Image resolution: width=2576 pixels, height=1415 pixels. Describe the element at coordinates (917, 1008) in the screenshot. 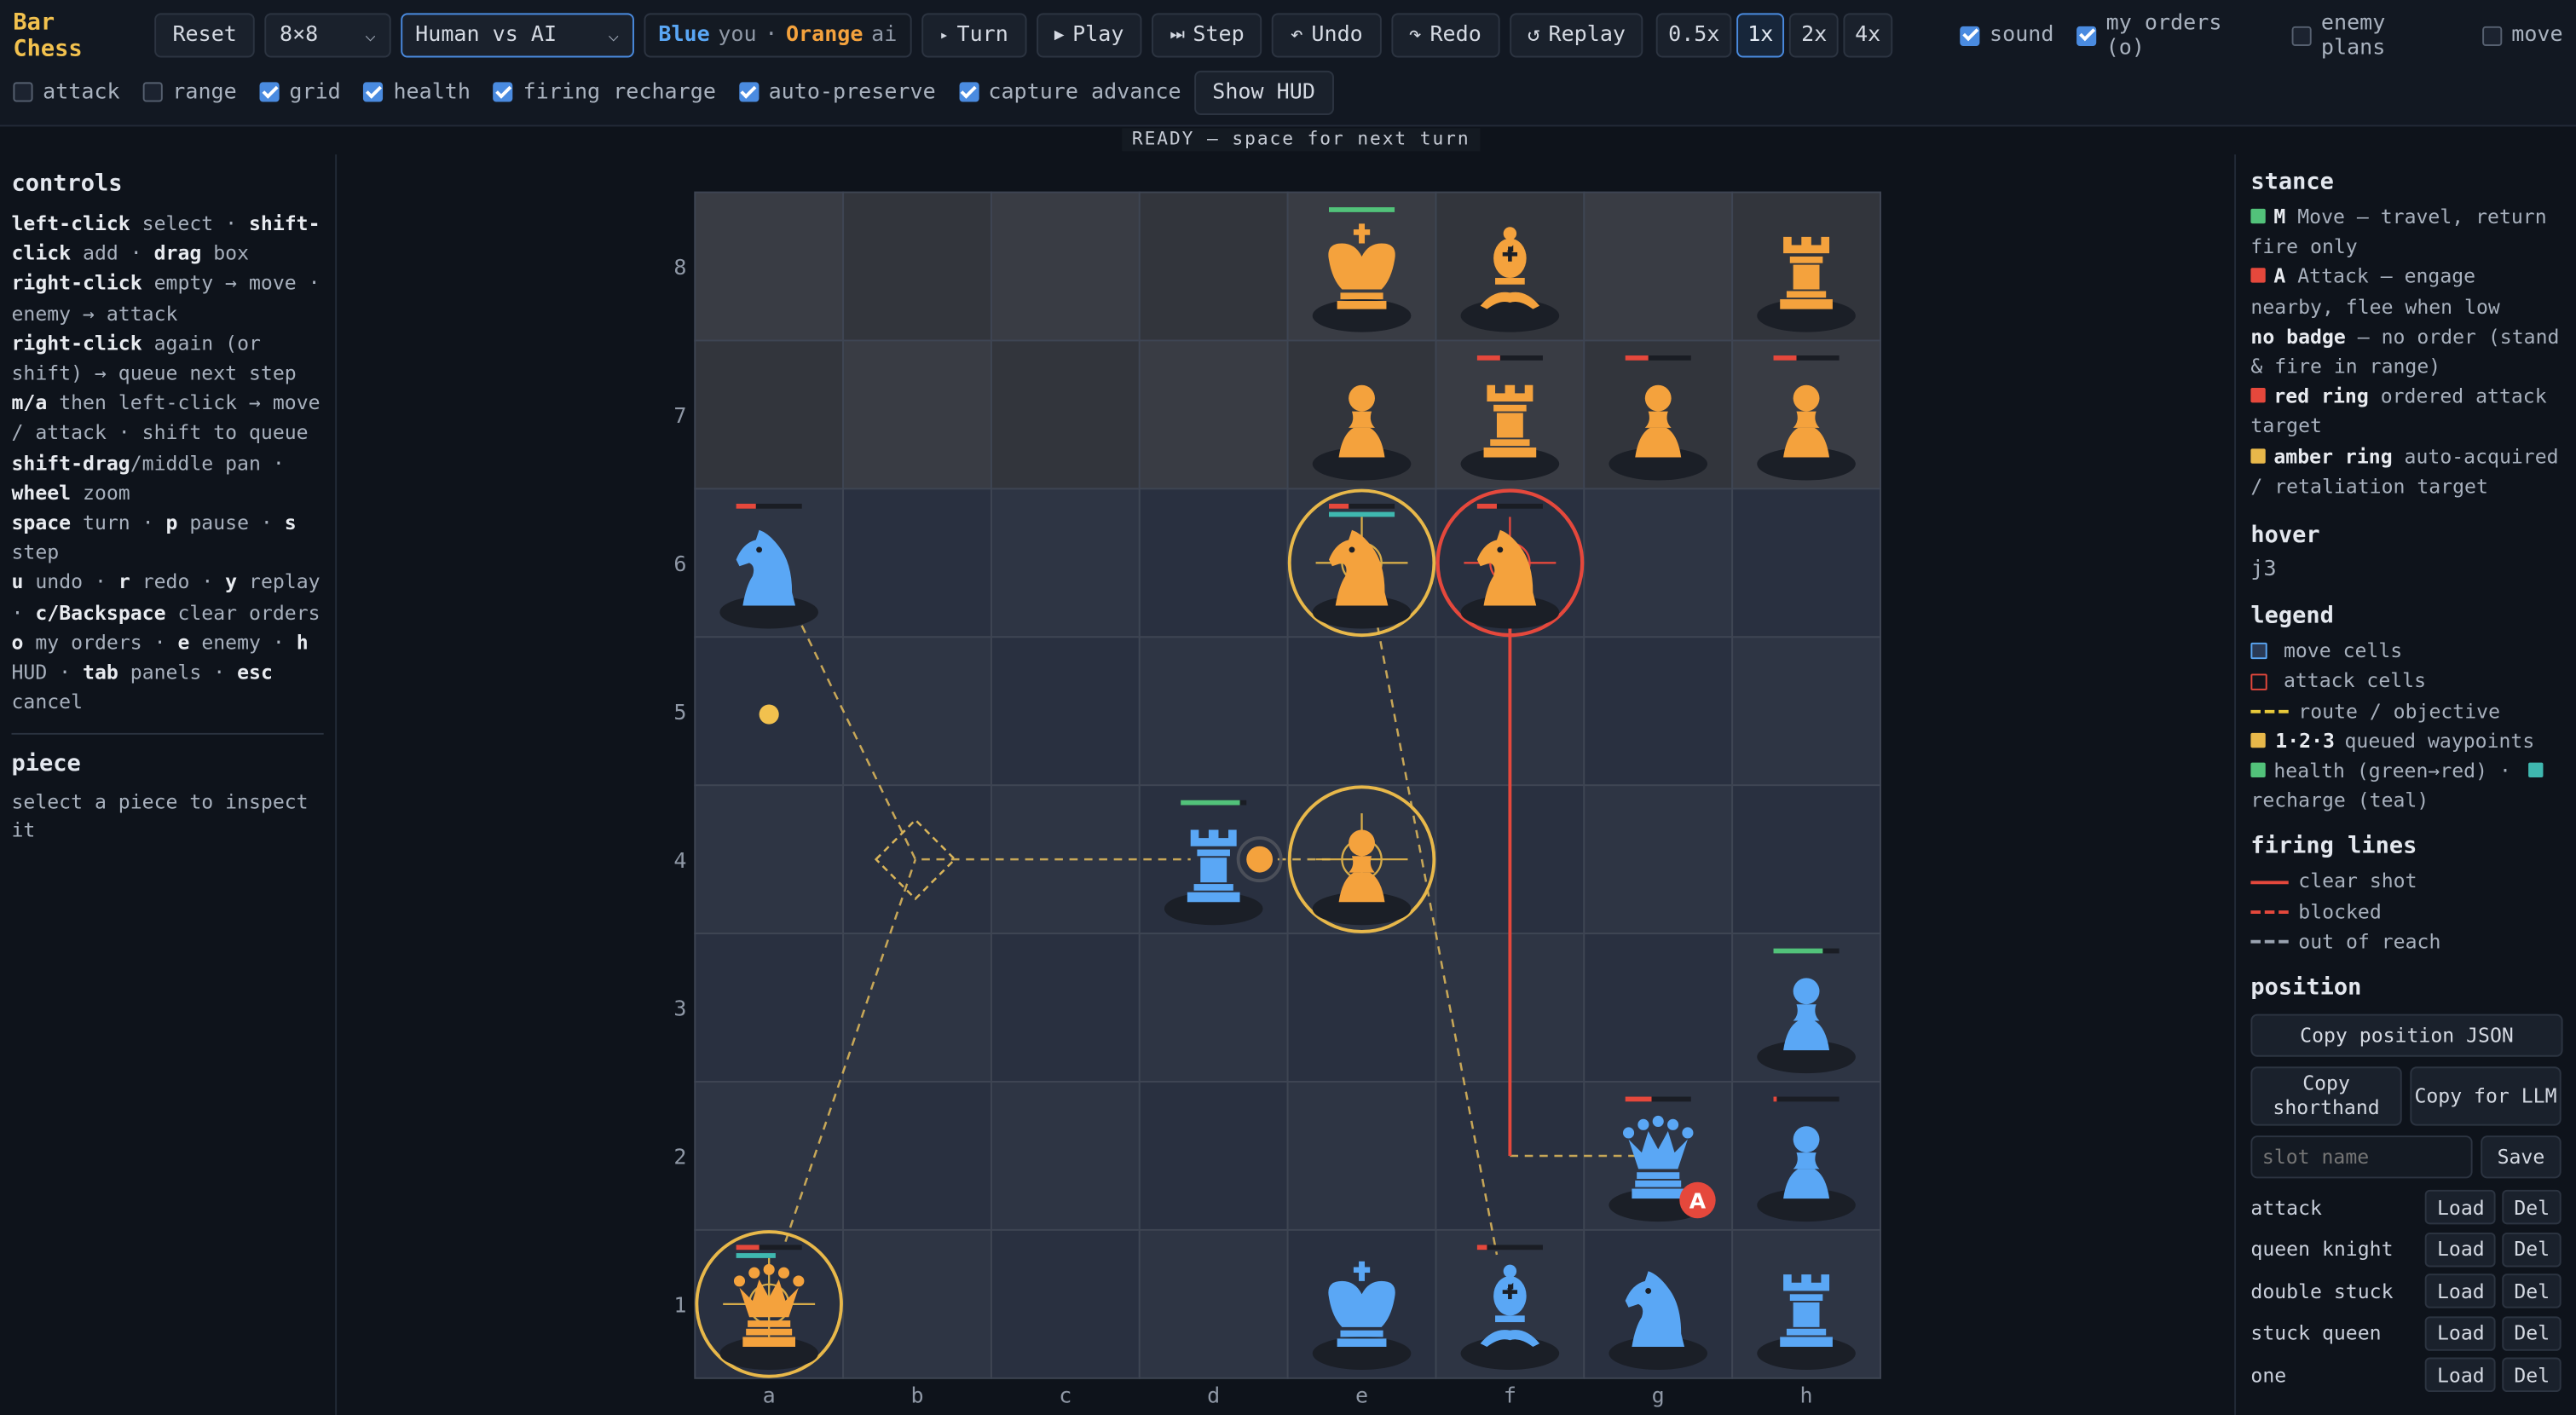

I see `board-cell-b3` at that location.